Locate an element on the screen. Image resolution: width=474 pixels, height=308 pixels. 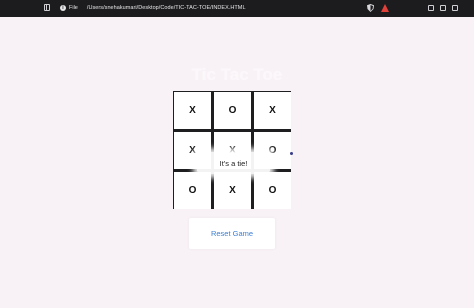
info-icon: i is located at coordinates (63, 7).